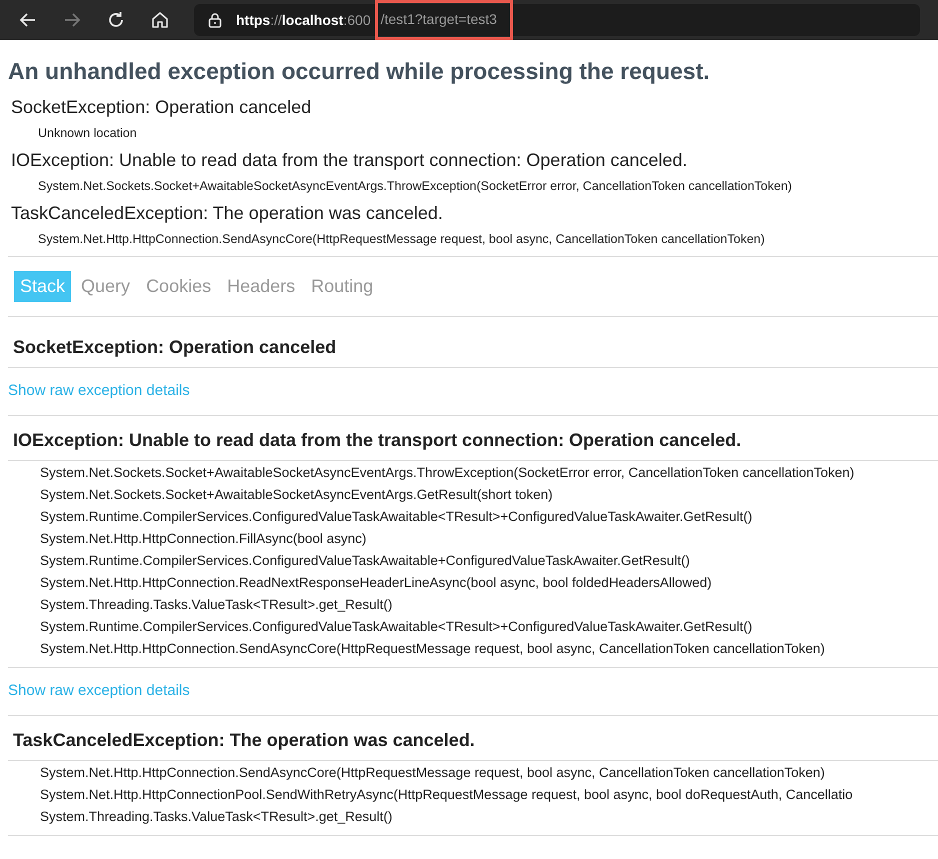 The height and width of the screenshot is (859, 938). Describe the element at coordinates (473, 582) in the screenshot. I see `stack-frame: System.Net.Http.HttpConnection.ReadNextResponseHeaderLineAsync(bool async, bool foldedHeadersAllowed)` at that location.